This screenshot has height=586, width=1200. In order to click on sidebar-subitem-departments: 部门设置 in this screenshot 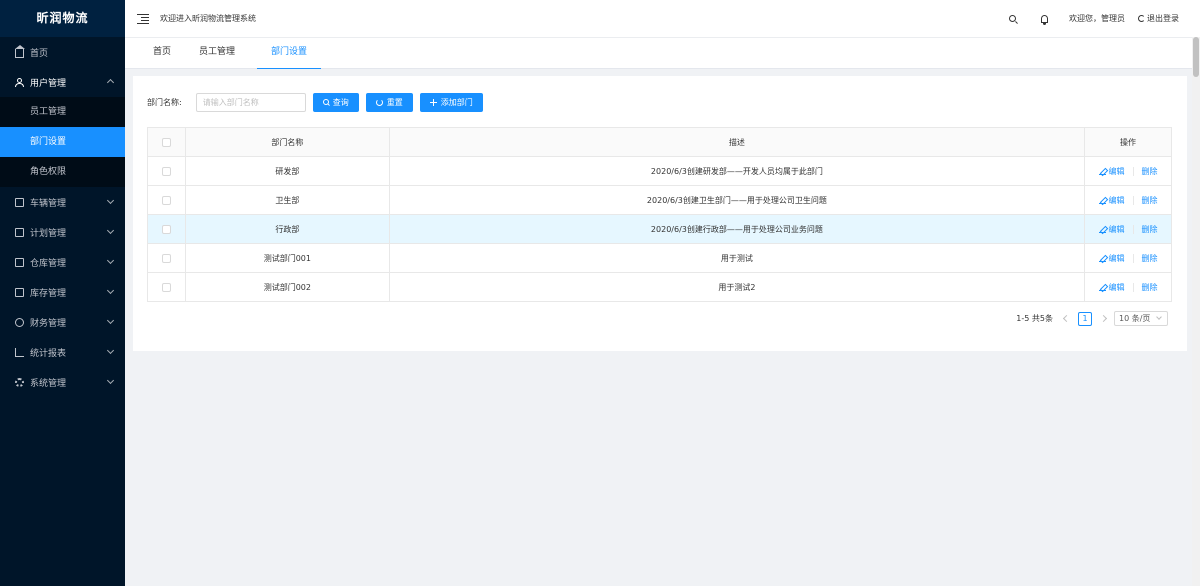, I will do `click(62, 142)`.